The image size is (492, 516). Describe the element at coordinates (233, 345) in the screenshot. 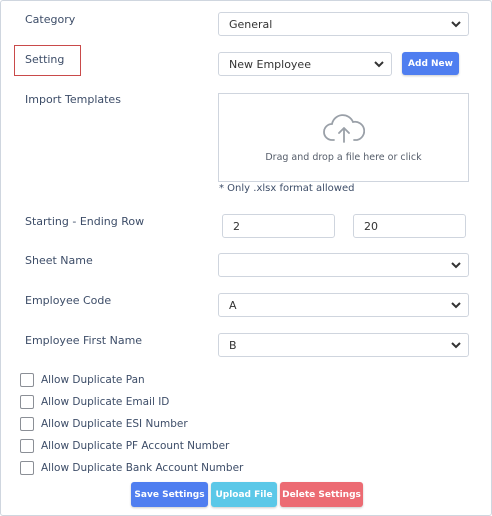

I see `employee-first-name-value: B` at that location.